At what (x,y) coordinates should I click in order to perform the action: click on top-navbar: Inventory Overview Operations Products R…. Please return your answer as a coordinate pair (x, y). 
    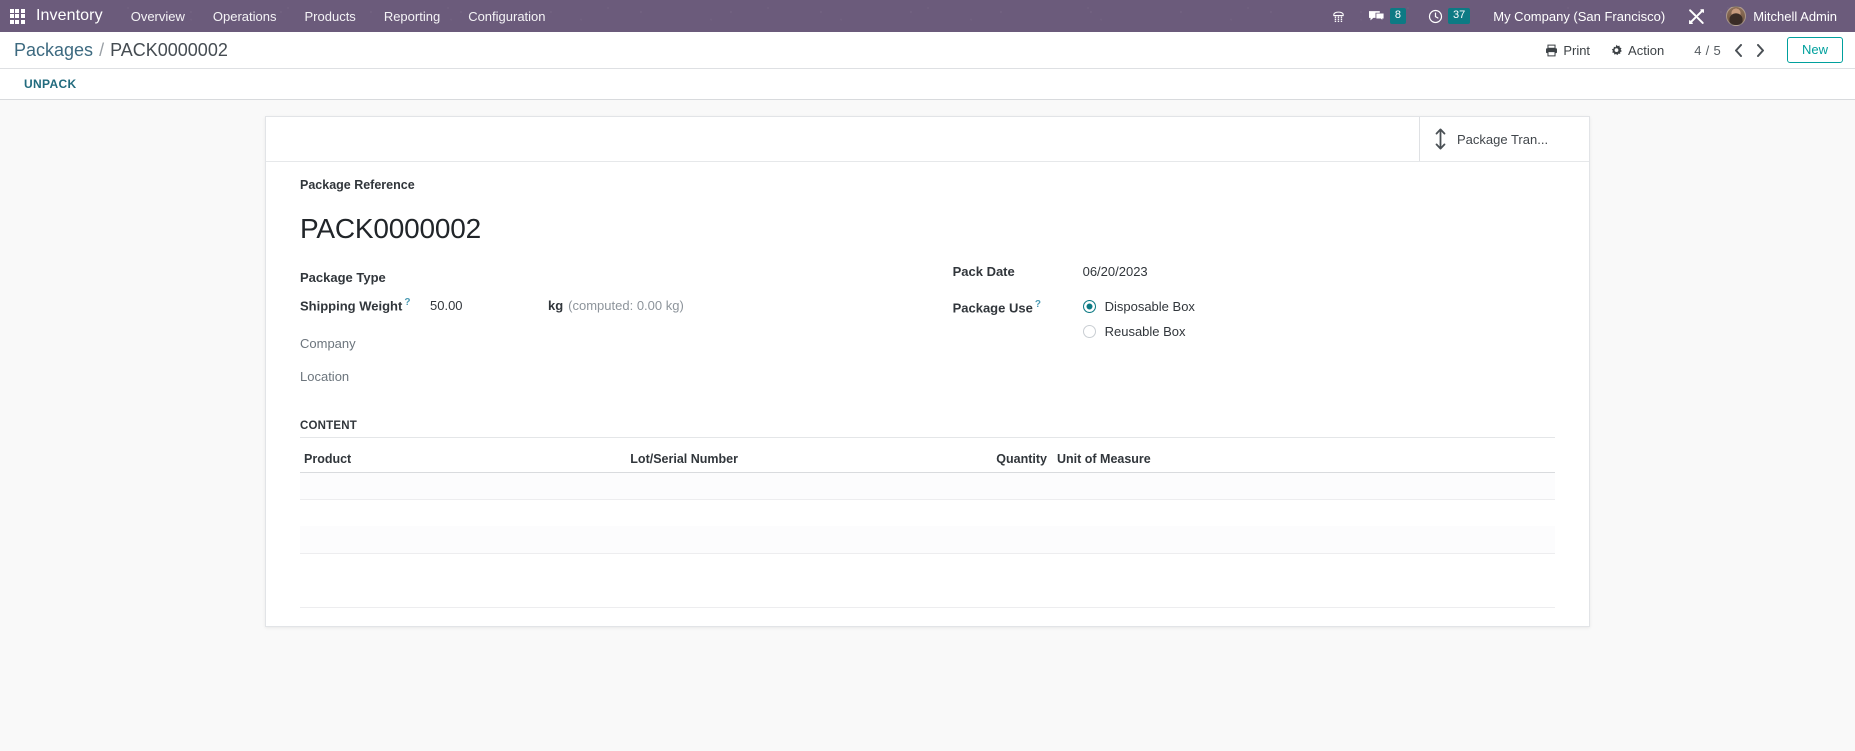
    Looking at the image, I should click on (927, 16).